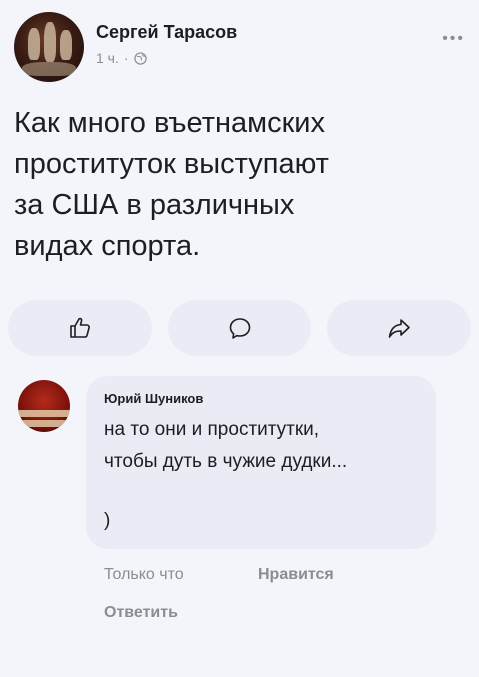  I want to click on like-thumb-icon, so click(80, 327).